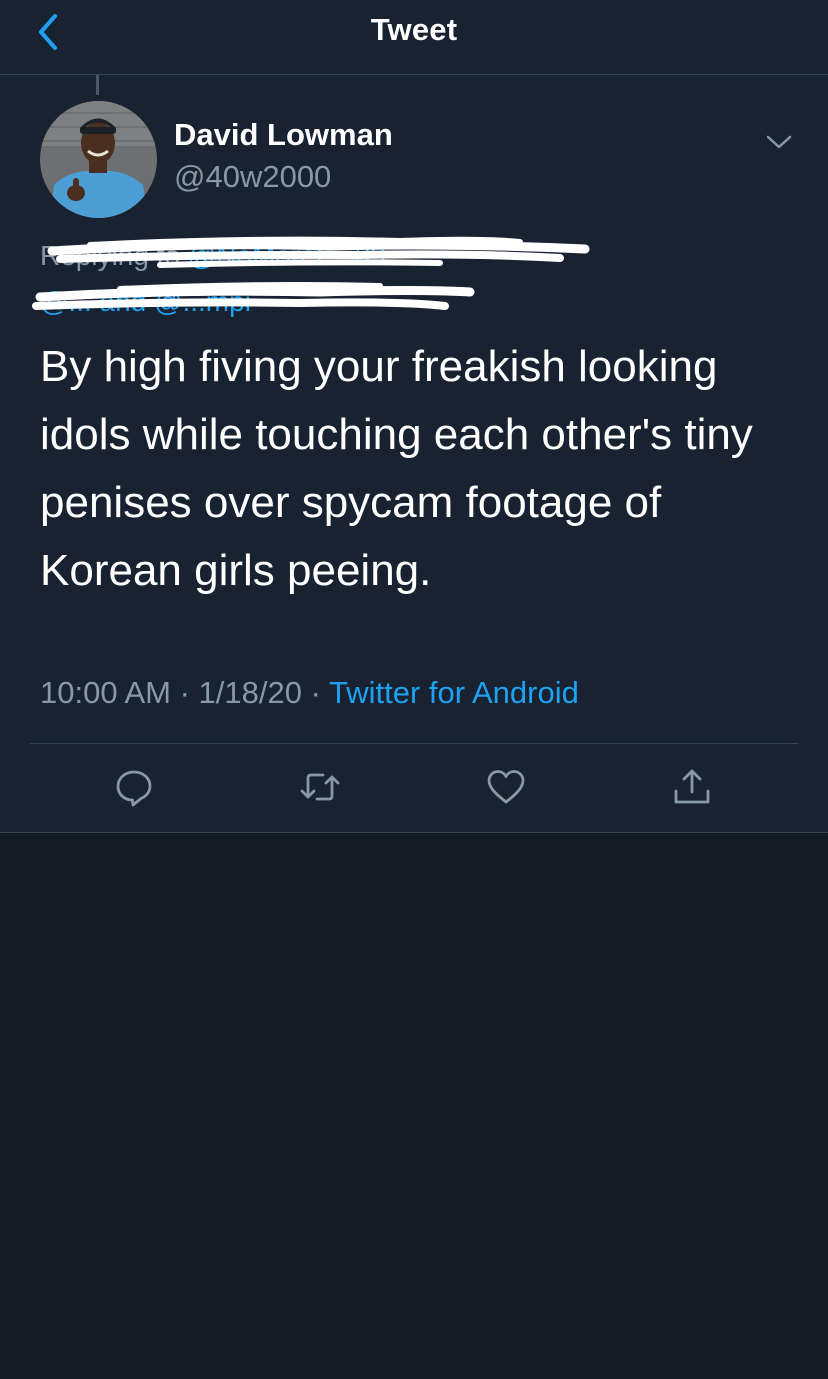  What do you see at coordinates (414, 743) in the screenshot?
I see `divider` at bounding box center [414, 743].